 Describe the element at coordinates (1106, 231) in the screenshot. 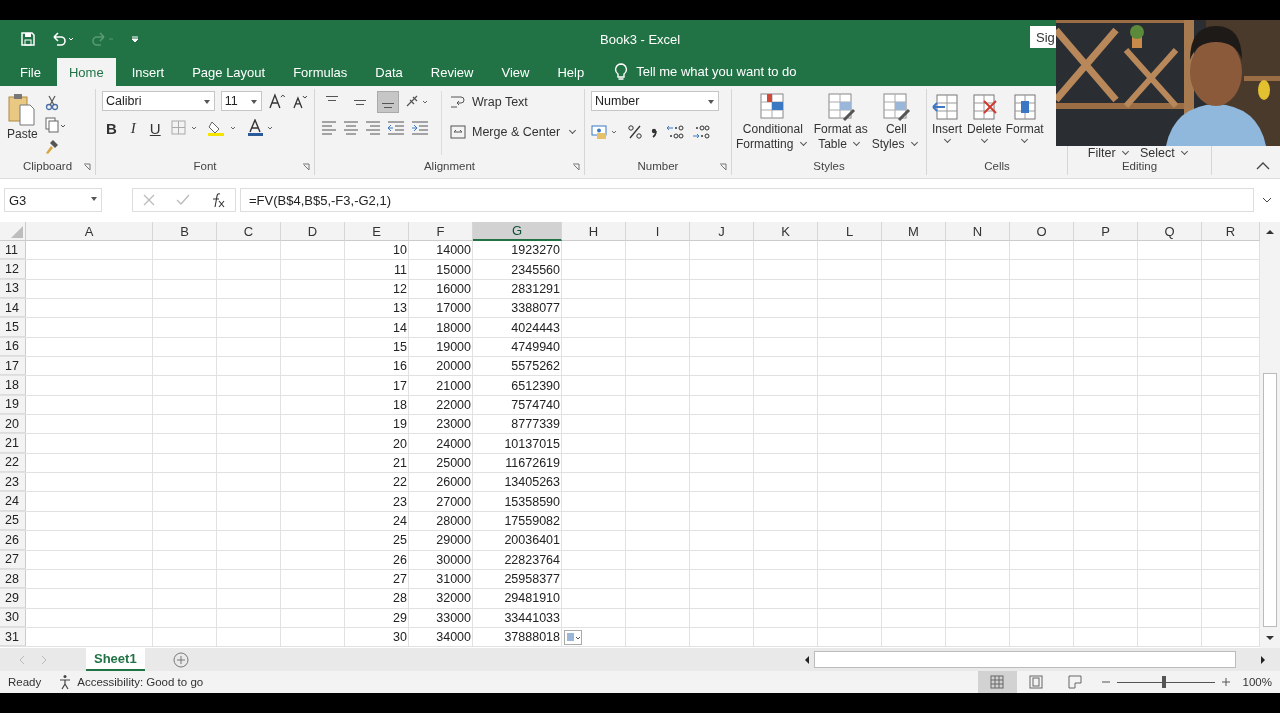

I see `column-header: P` at that location.